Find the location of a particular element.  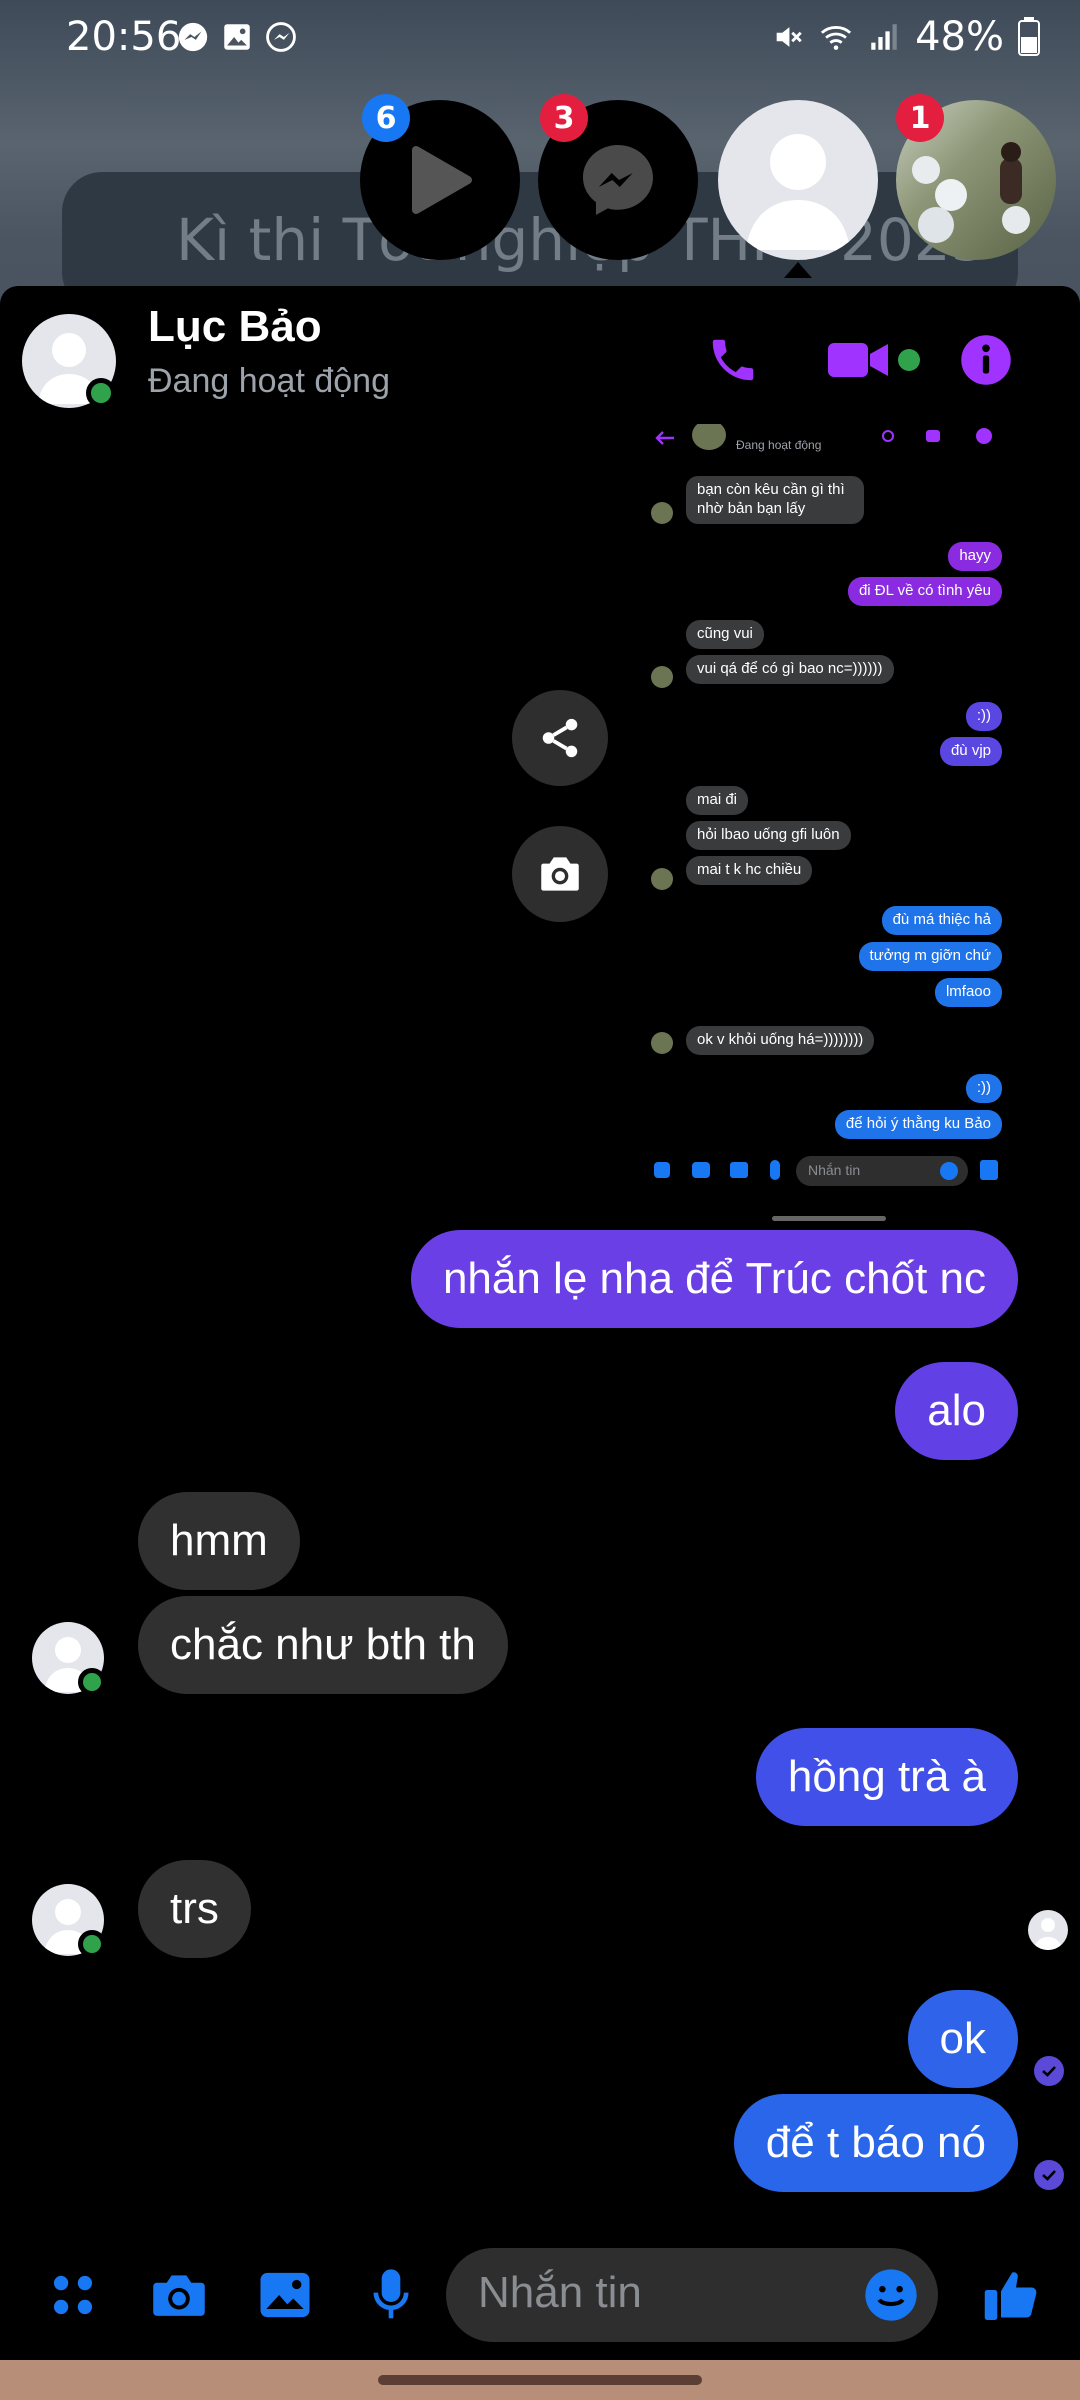

info-button is located at coordinates (986, 360).